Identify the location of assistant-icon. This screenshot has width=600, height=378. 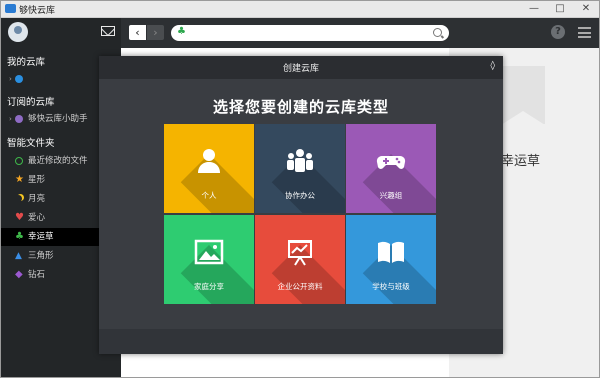
(19, 119).